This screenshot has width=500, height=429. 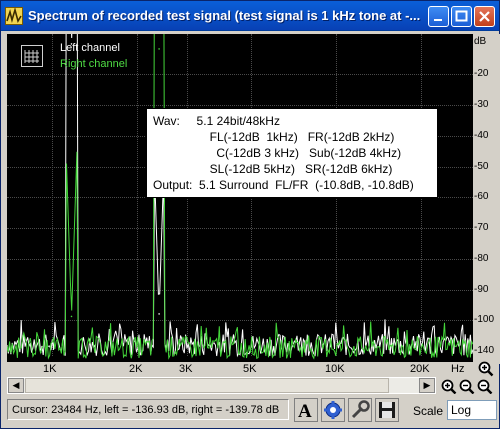 I want to click on x-tick: 20K, so click(x=420, y=369).